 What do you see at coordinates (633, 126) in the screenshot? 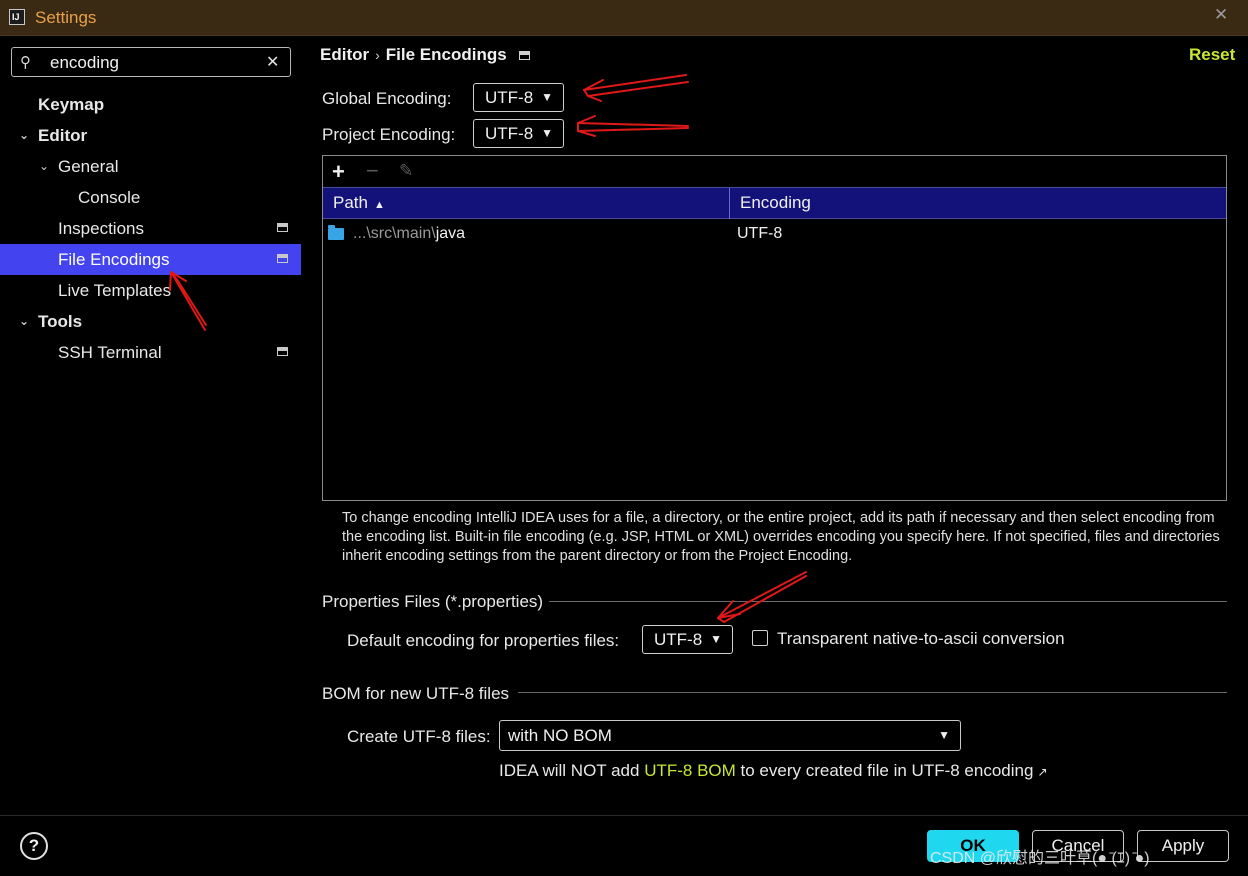
I see `annotation-arrow-project-encoding` at bounding box center [633, 126].